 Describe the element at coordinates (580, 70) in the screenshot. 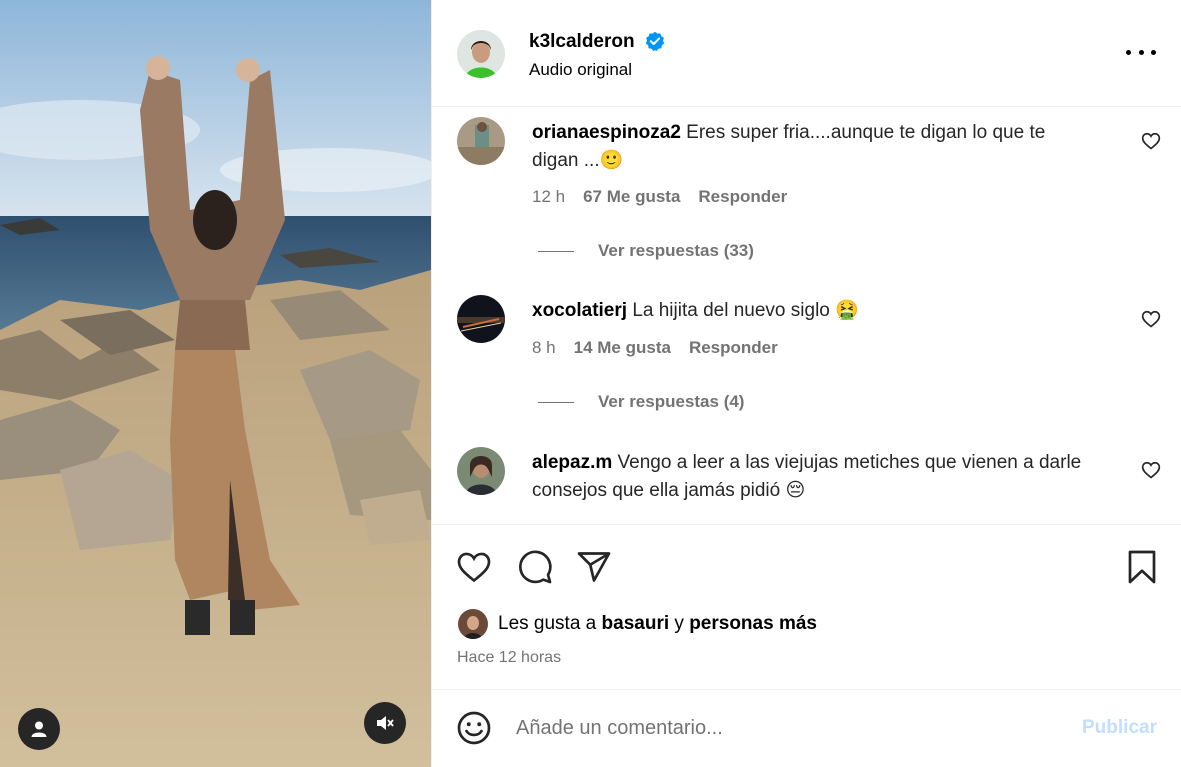

I see `audio-link: Audio original` at that location.